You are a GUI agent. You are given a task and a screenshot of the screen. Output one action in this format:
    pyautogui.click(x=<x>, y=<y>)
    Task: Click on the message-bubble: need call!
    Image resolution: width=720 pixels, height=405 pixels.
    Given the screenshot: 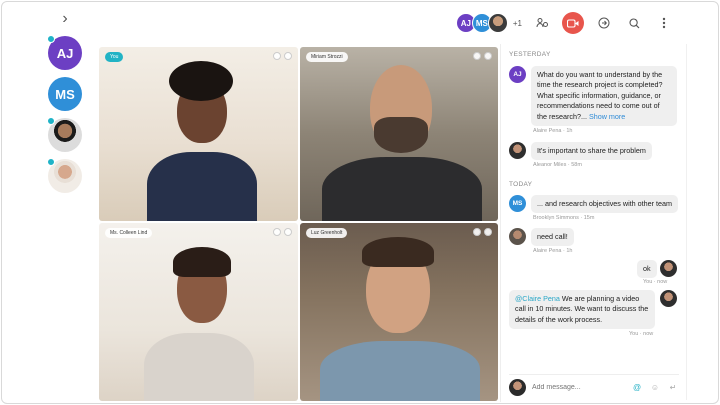 What is the action you would take?
    pyautogui.click(x=552, y=237)
    